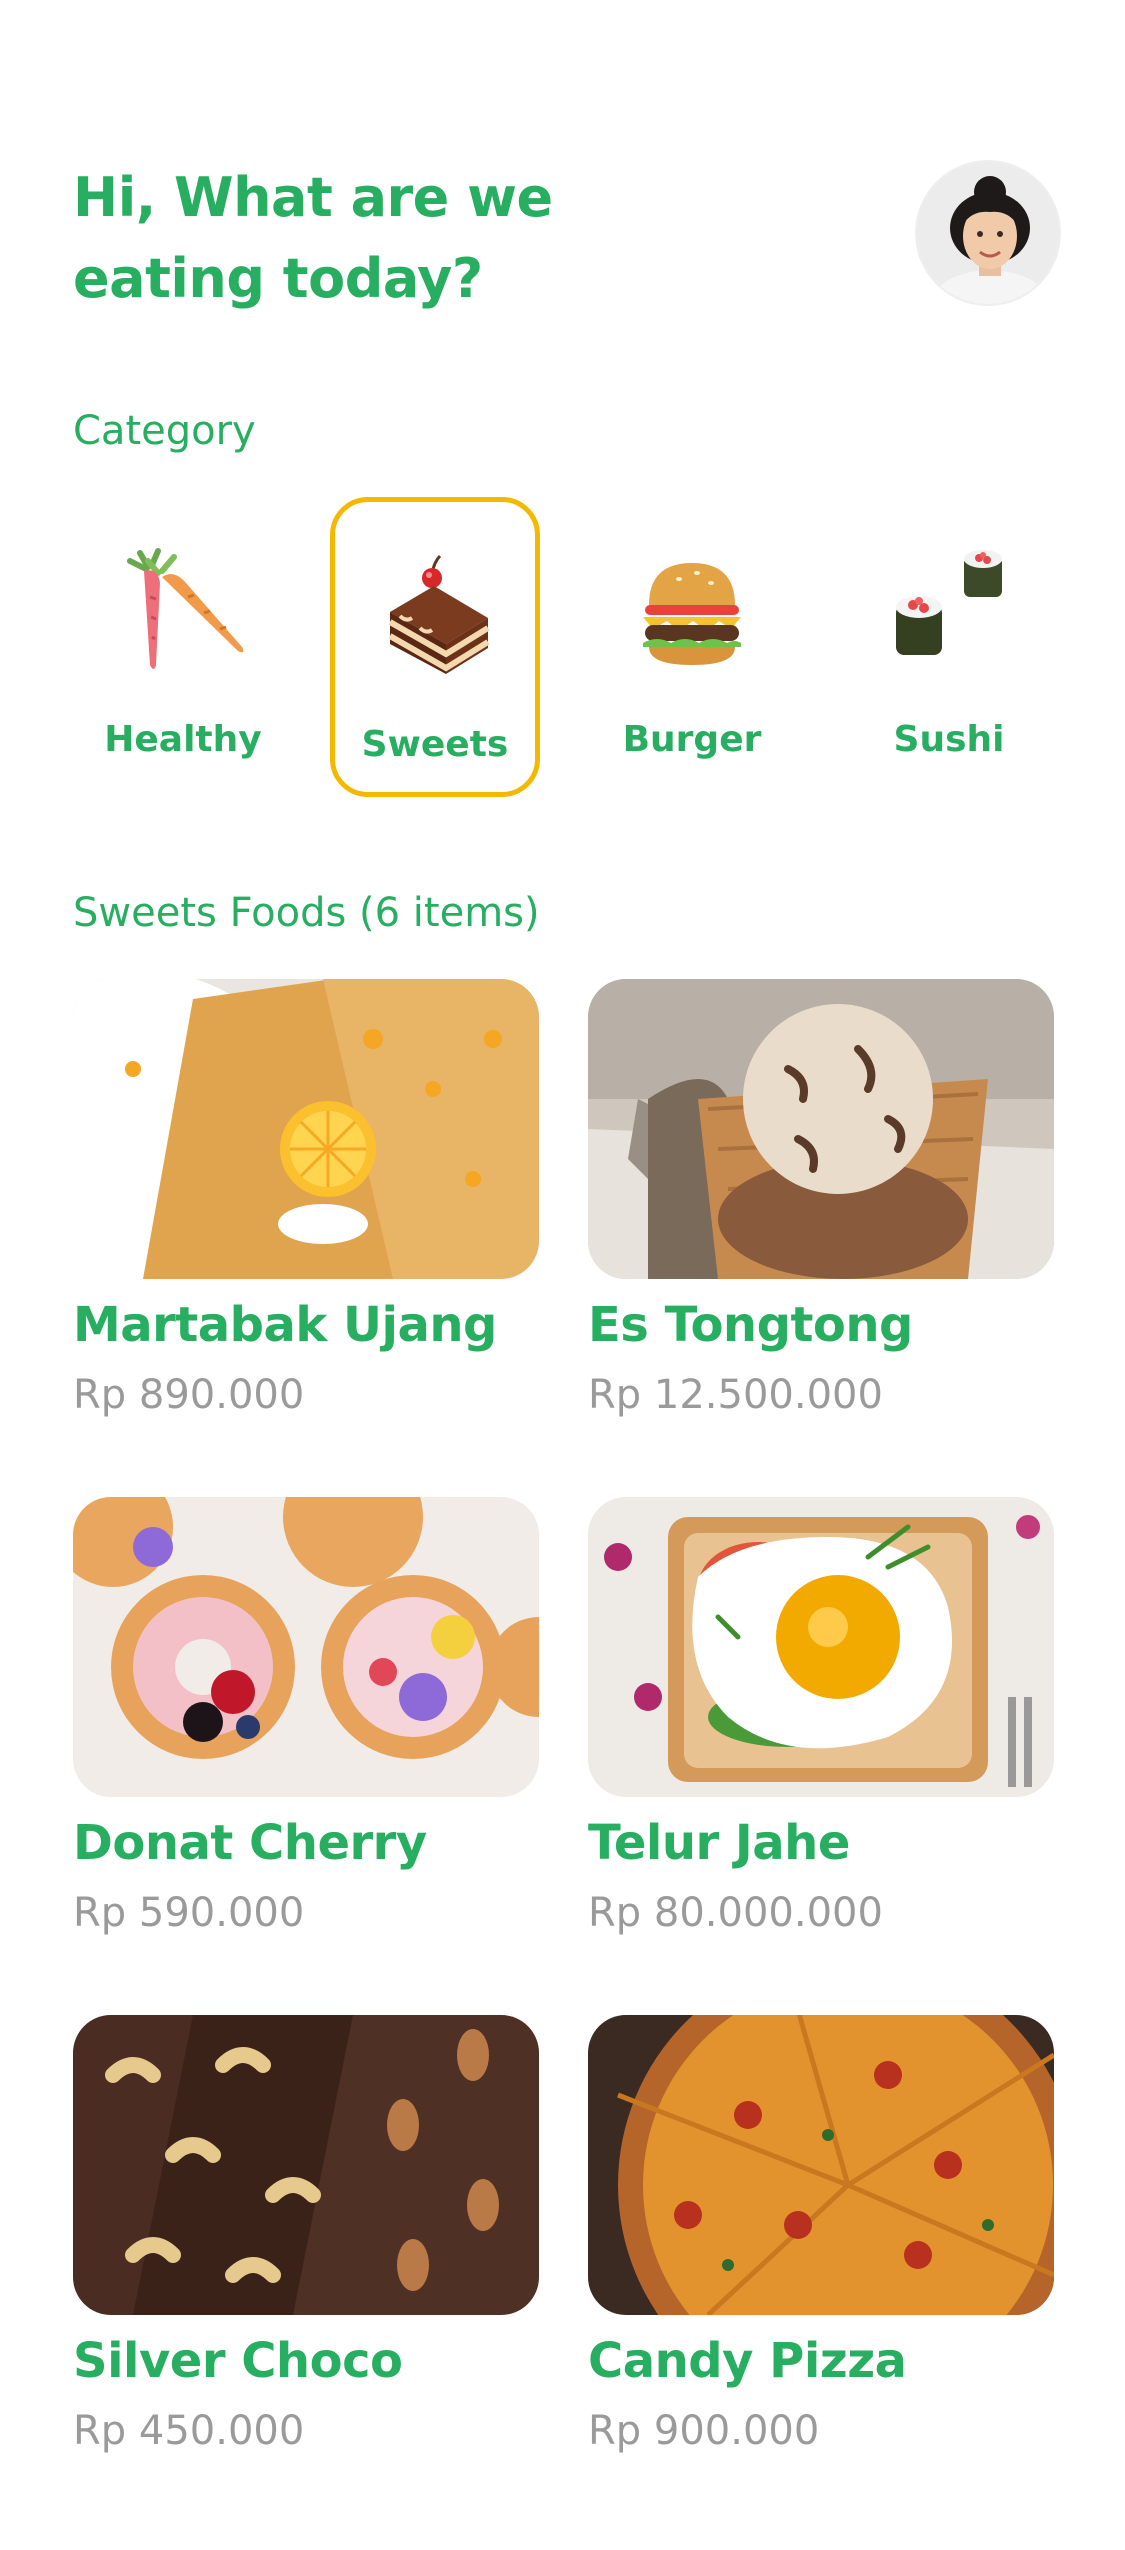 The width and height of the screenshot is (1125, 2550). Describe the element at coordinates (189, 1395) in the screenshot. I see `food-price: Rp 890.000` at that location.